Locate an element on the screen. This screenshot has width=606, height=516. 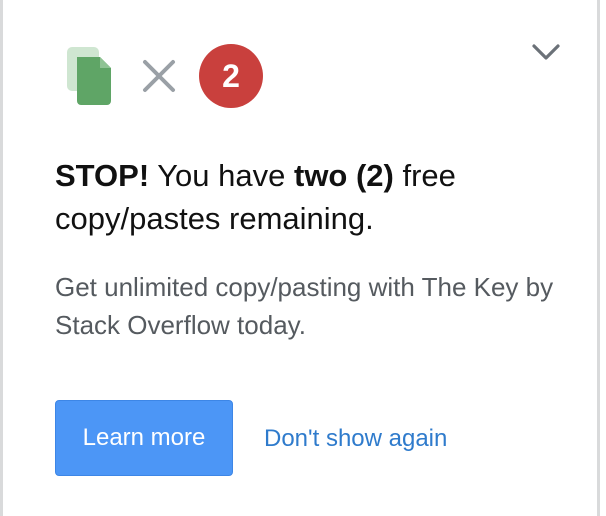
stop-label: STOP! is located at coordinates (102, 175).